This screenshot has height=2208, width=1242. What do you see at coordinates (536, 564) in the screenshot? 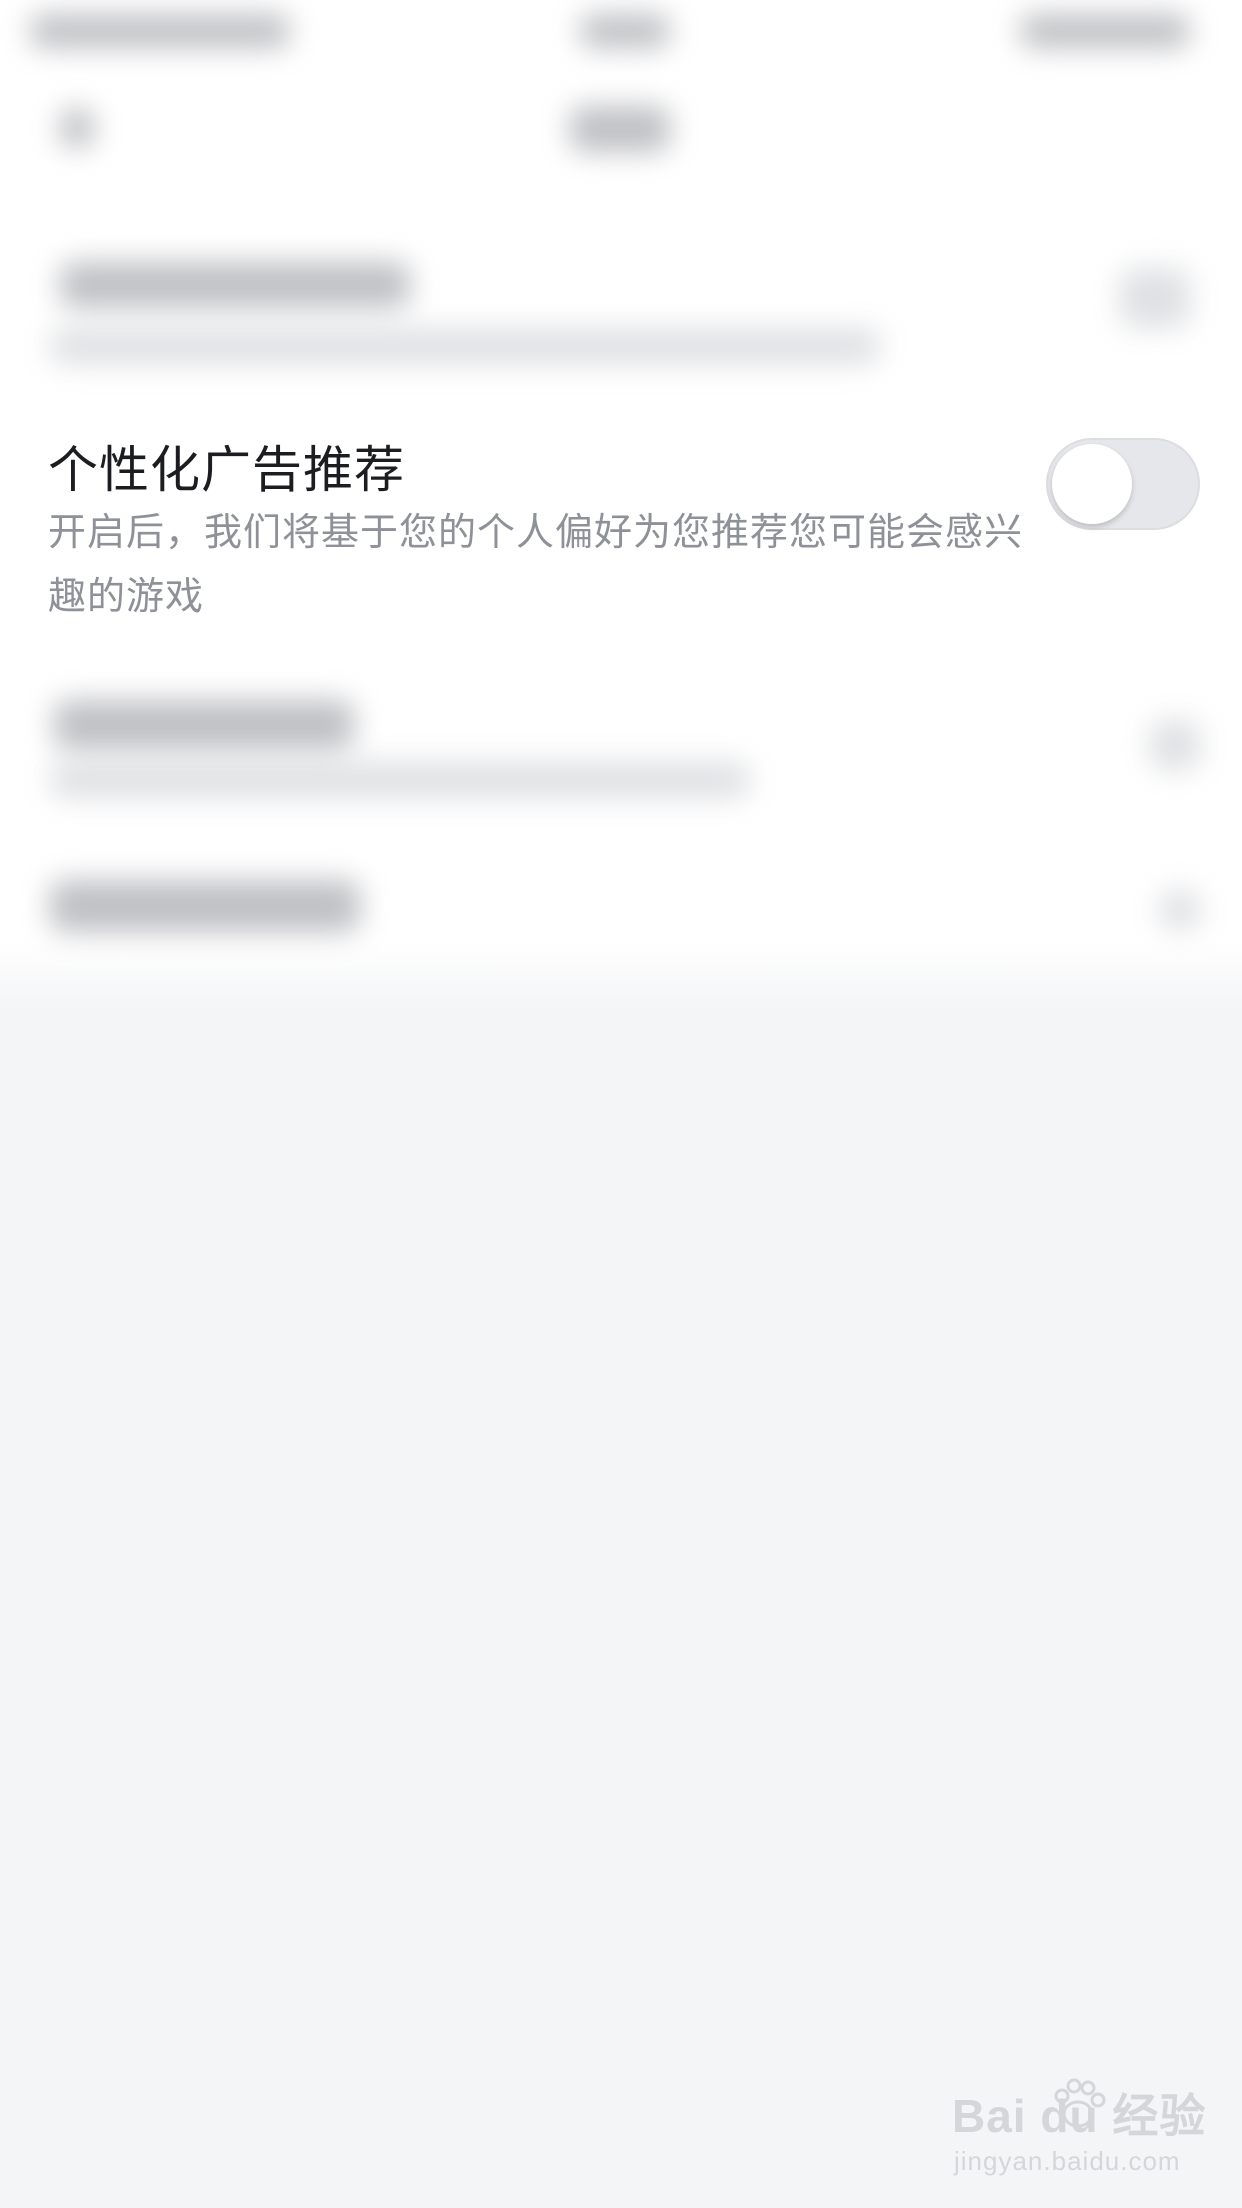
I see `setting-description: 开启后，我们将基于您的个人偏好为您推荐您可能会感兴趣的游戏` at bounding box center [536, 564].